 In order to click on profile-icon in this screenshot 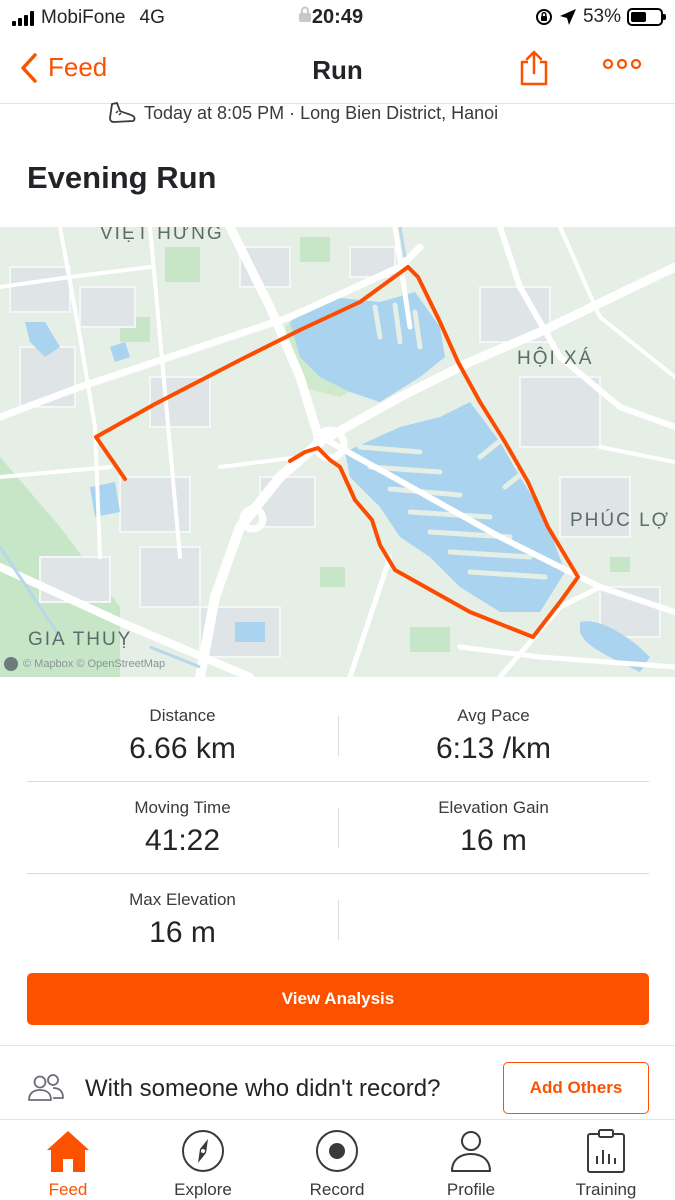, I will do `click(471, 1151)`.